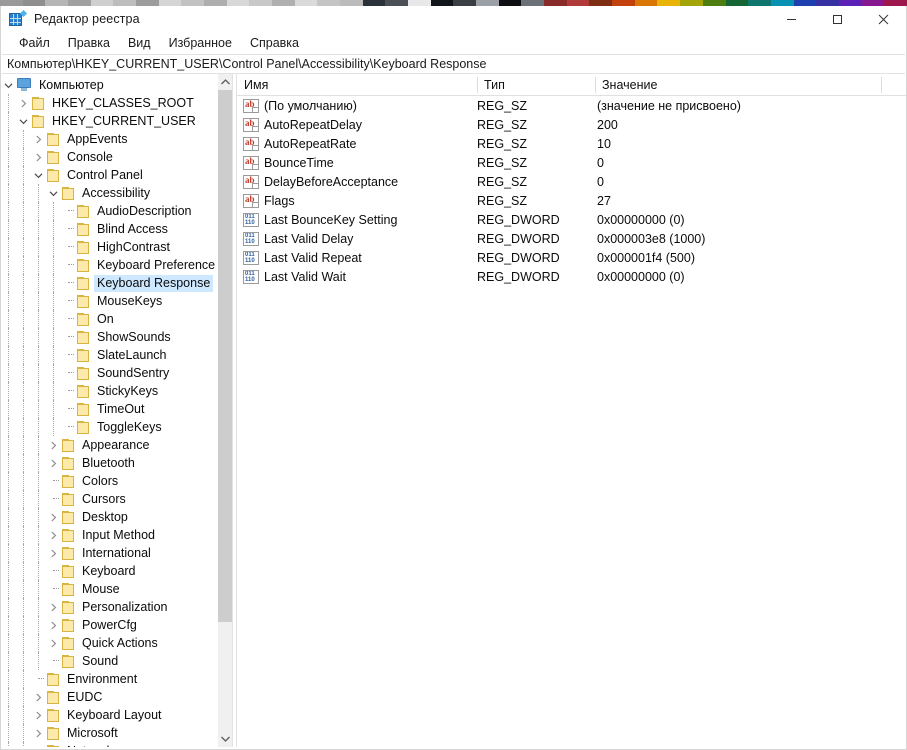  What do you see at coordinates (109, 157) in the screenshot?
I see `tree-item-console: Console` at bounding box center [109, 157].